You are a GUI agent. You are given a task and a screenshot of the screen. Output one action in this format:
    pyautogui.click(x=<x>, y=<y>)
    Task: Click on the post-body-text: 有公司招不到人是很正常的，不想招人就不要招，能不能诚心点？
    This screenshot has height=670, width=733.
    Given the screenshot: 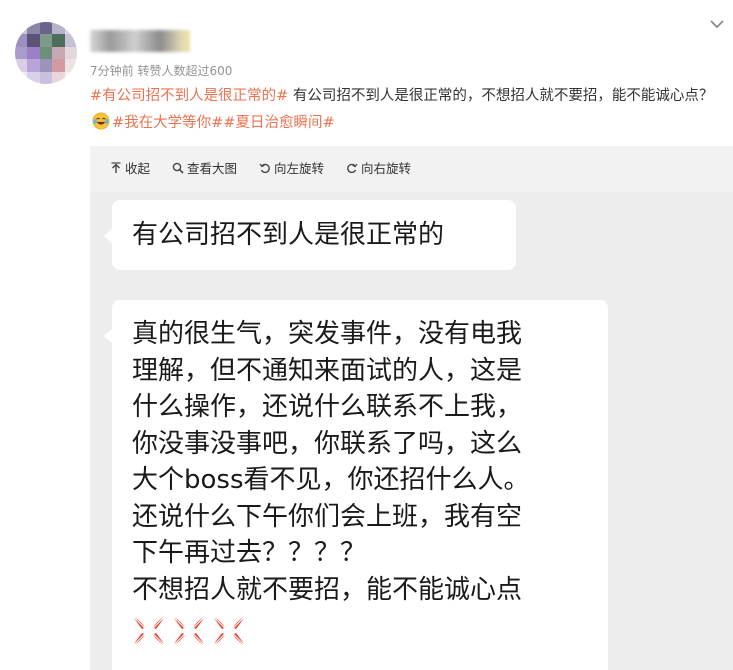 What is the action you would take?
    pyautogui.click(x=501, y=96)
    